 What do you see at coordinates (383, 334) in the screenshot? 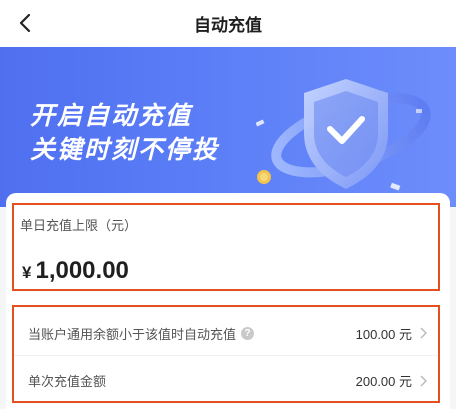
I see `threshold-value: 100.00 元` at bounding box center [383, 334].